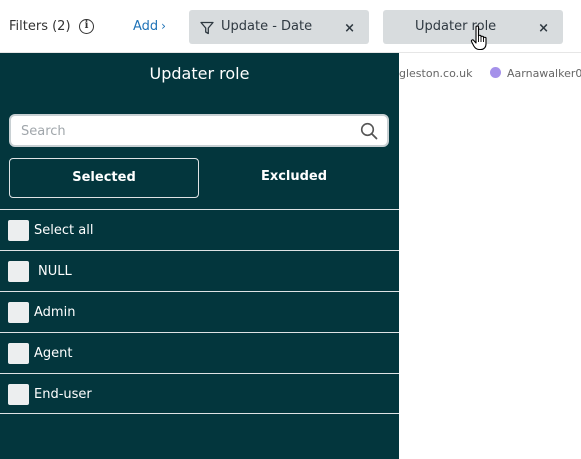 This screenshot has width=581, height=459. I want to click on option-label: Admin, so click(55, 312).